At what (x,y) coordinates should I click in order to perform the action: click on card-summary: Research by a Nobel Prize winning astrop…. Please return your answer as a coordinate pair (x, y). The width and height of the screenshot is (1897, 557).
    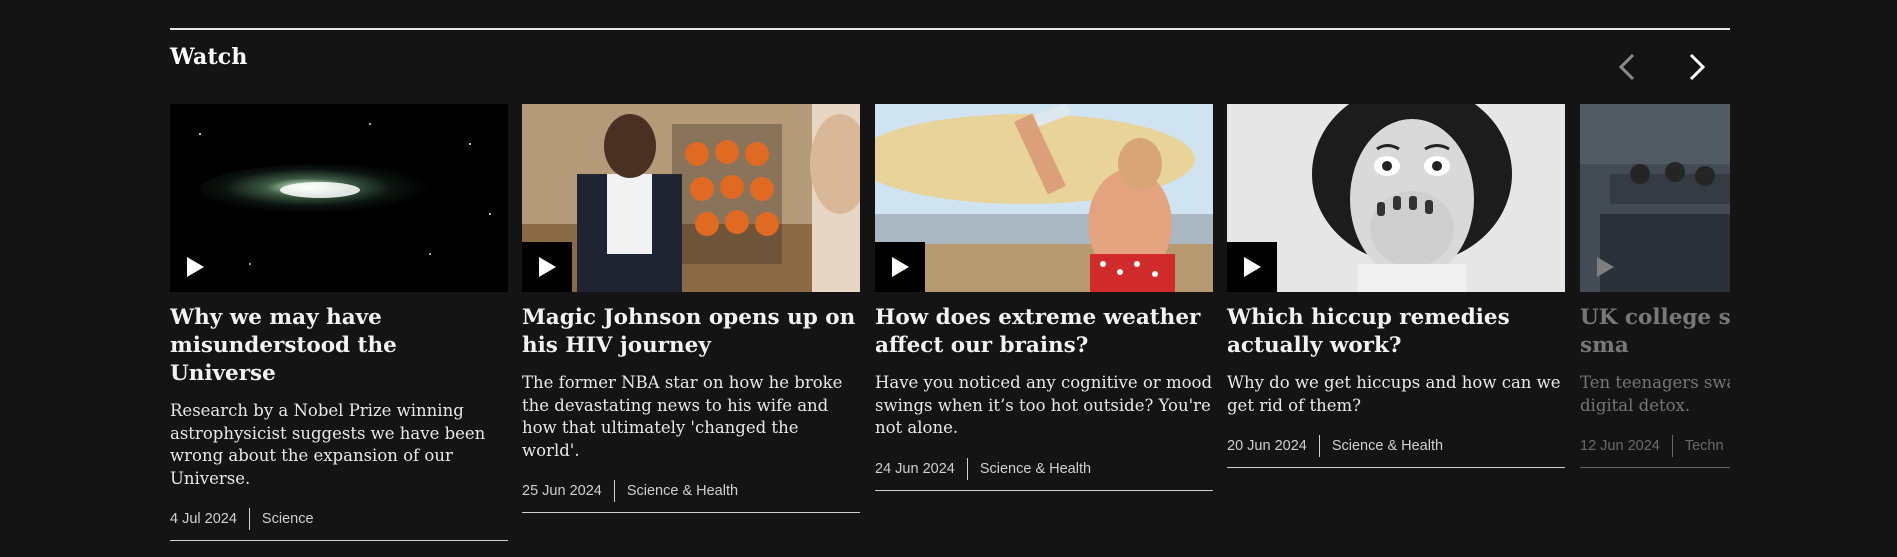
    Looking at the image, I should click on (328, 444).